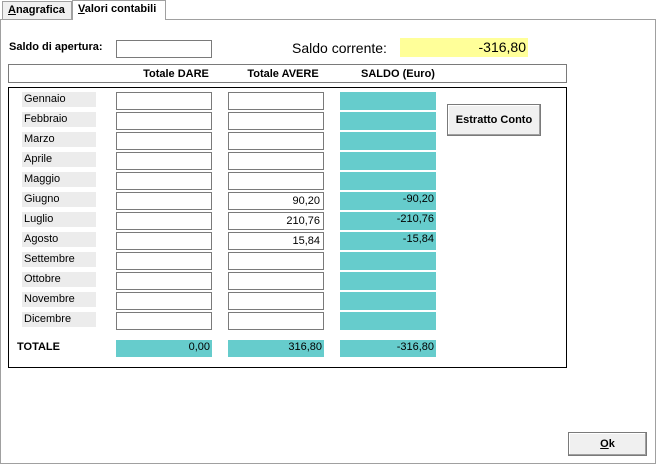 The width and height of the screenshot is (656, 464). I want to click on month-label: Marzo, so click(59, 139).